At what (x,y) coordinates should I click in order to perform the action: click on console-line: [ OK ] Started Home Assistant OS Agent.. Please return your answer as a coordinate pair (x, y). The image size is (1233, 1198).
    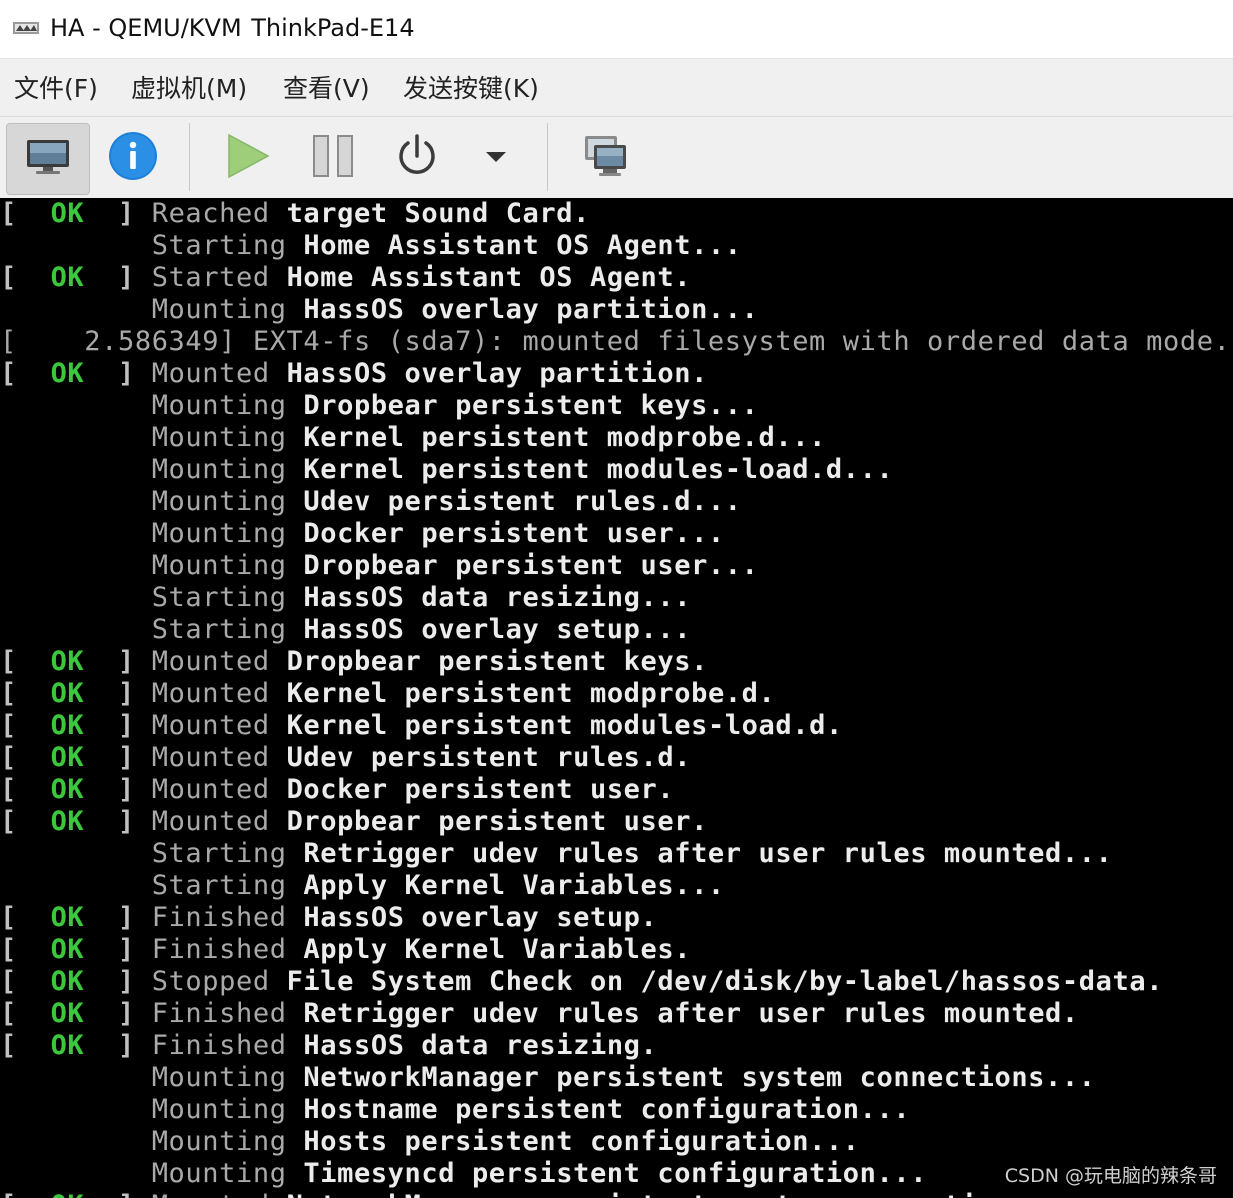
    Looking at the image, I should click on (345, 278).